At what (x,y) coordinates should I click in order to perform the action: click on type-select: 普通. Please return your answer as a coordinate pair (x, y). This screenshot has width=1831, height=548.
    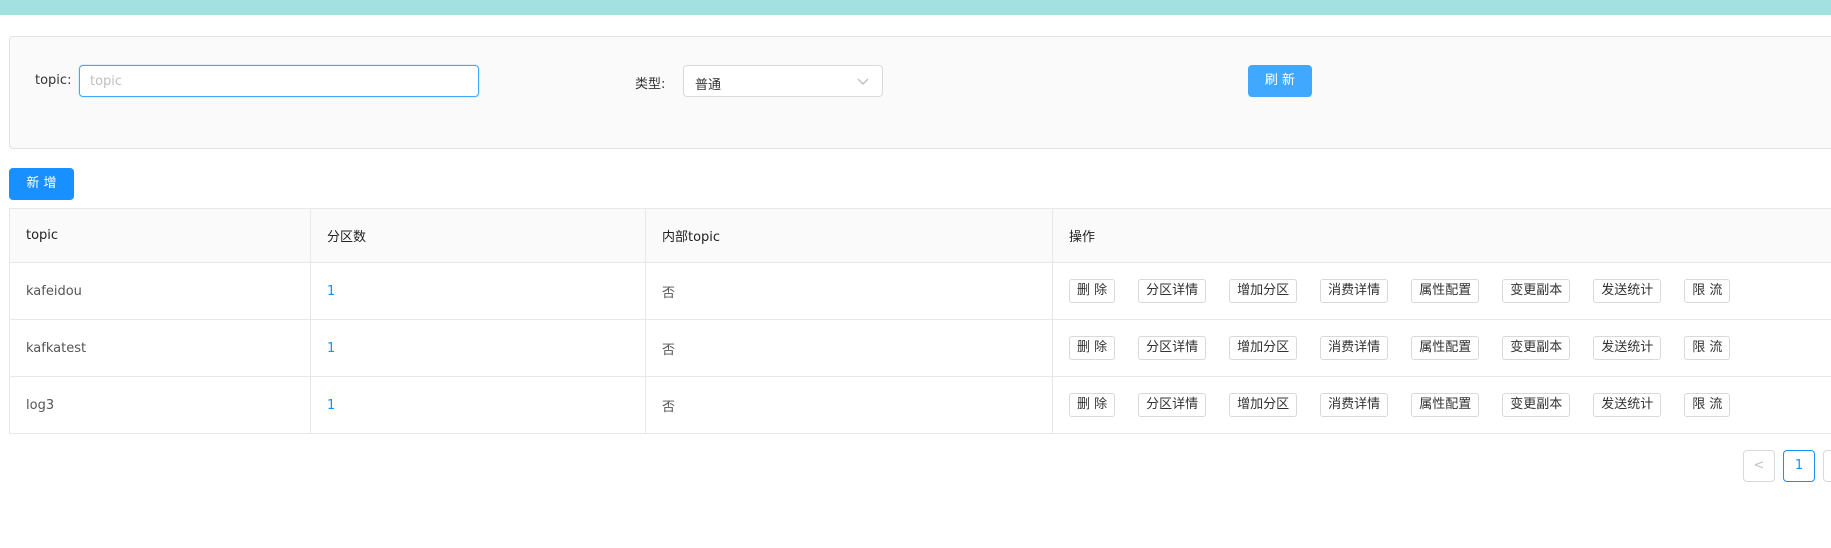
    Looking at the image, I should click on (783, 81).